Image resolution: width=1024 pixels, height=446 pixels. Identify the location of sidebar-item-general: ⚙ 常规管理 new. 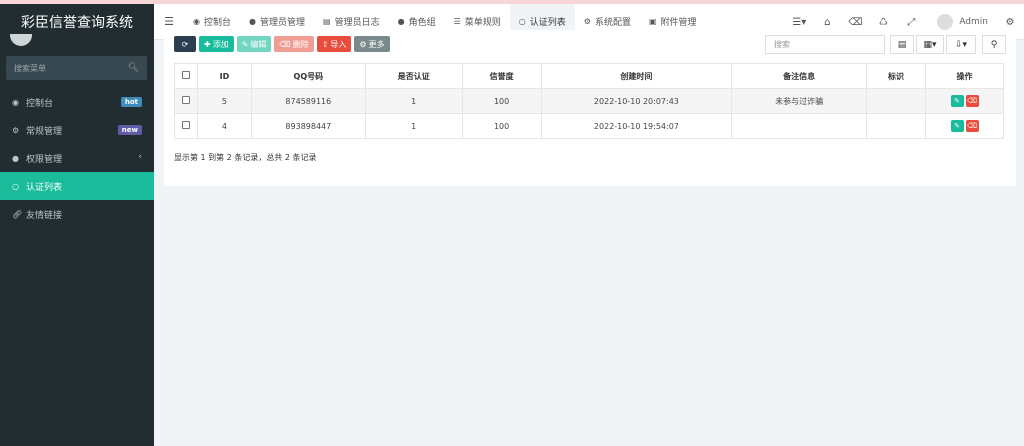
(77, 130).